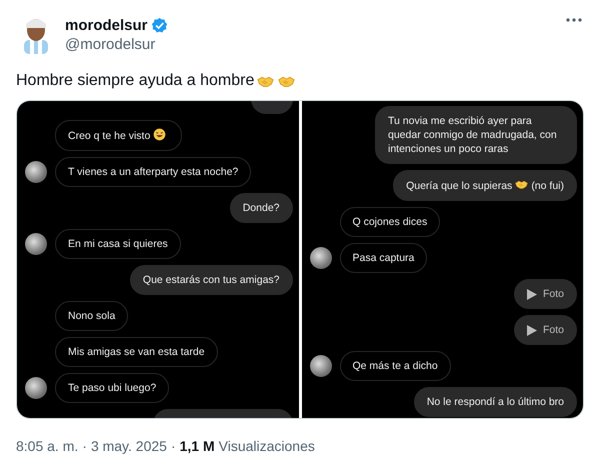 The width and height of the screenshot is (600, 476). What do you see at coordinates (476, 135) in the screenshot?
I see `message-bubble: Tu novia me escribió ayer para quedar conmigo de madrugada, con intenciones un poco raras` at bounding box center [476, 135].